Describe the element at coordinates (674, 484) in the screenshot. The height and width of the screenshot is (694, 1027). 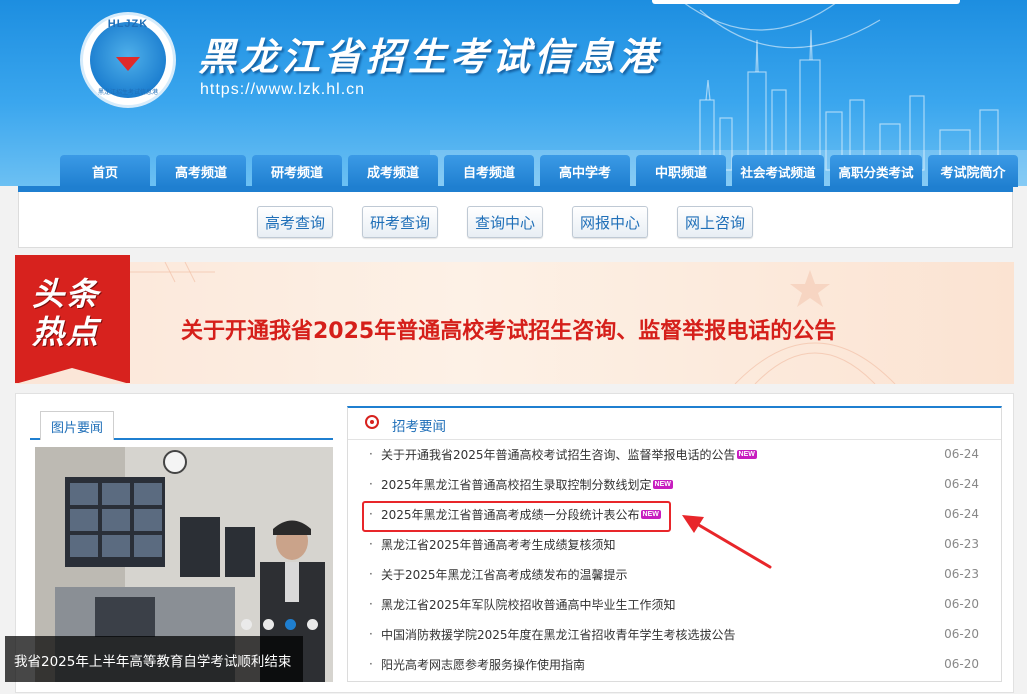
I see `list-item: · 2025年黑龙江省普通高校招生录取控制分数线划定 NEW 06-24` at that location.